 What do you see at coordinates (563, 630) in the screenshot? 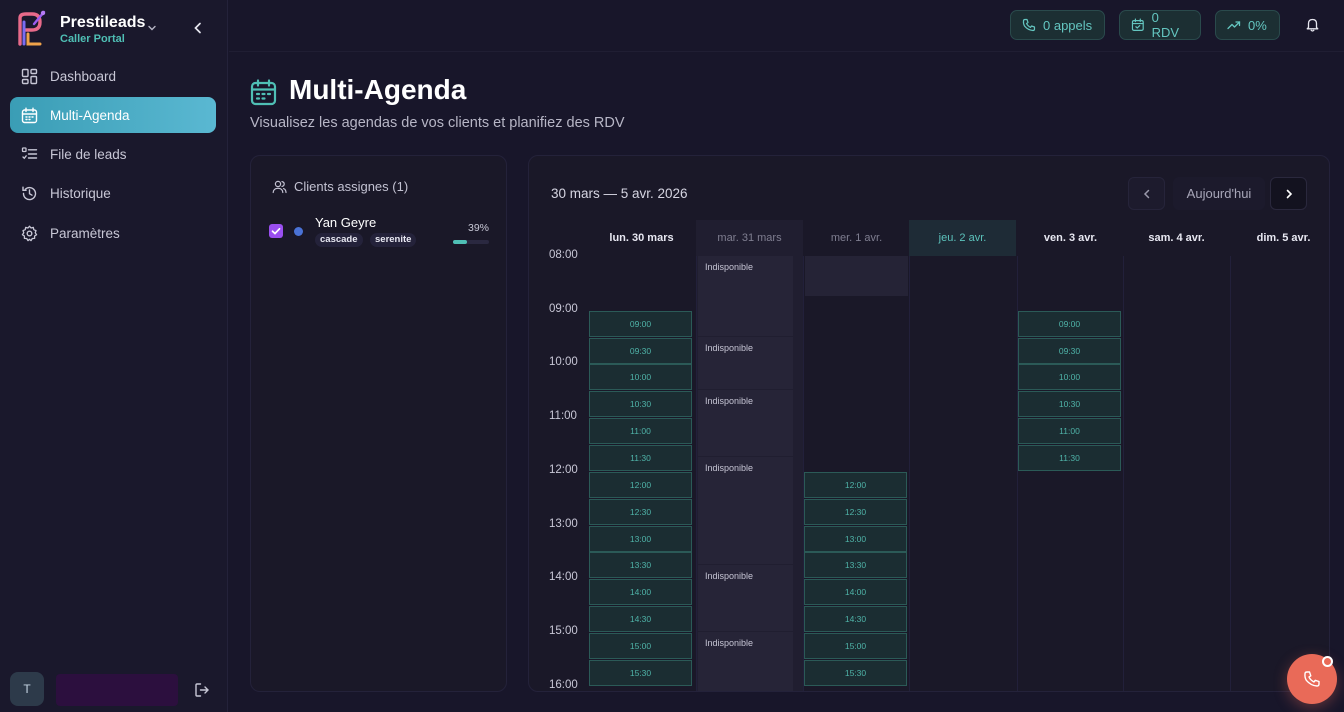
I see `hour-label: 15:00` at bounding box center [563, 630].